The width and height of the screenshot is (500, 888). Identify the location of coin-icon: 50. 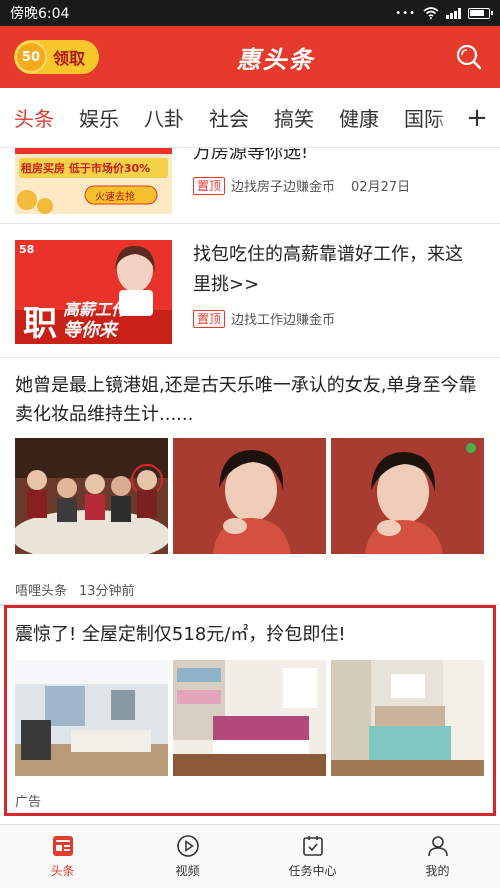
(31, 57).